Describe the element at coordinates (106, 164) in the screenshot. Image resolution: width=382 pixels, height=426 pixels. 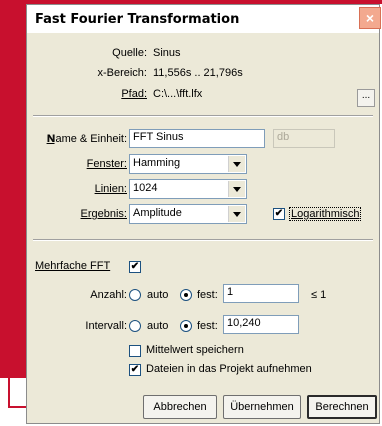
I see `fenster-label: Fenster:` at that location.